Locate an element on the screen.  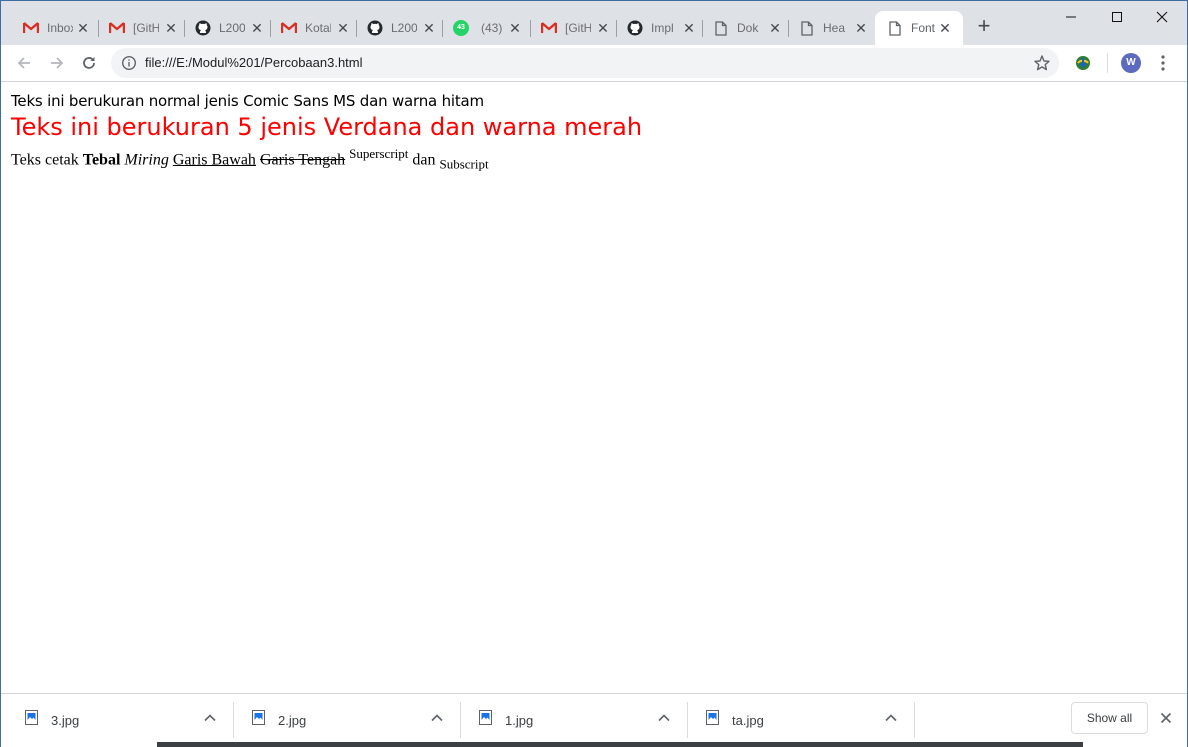
download-manager-extension-icon is located at coordinates (1083, 63).